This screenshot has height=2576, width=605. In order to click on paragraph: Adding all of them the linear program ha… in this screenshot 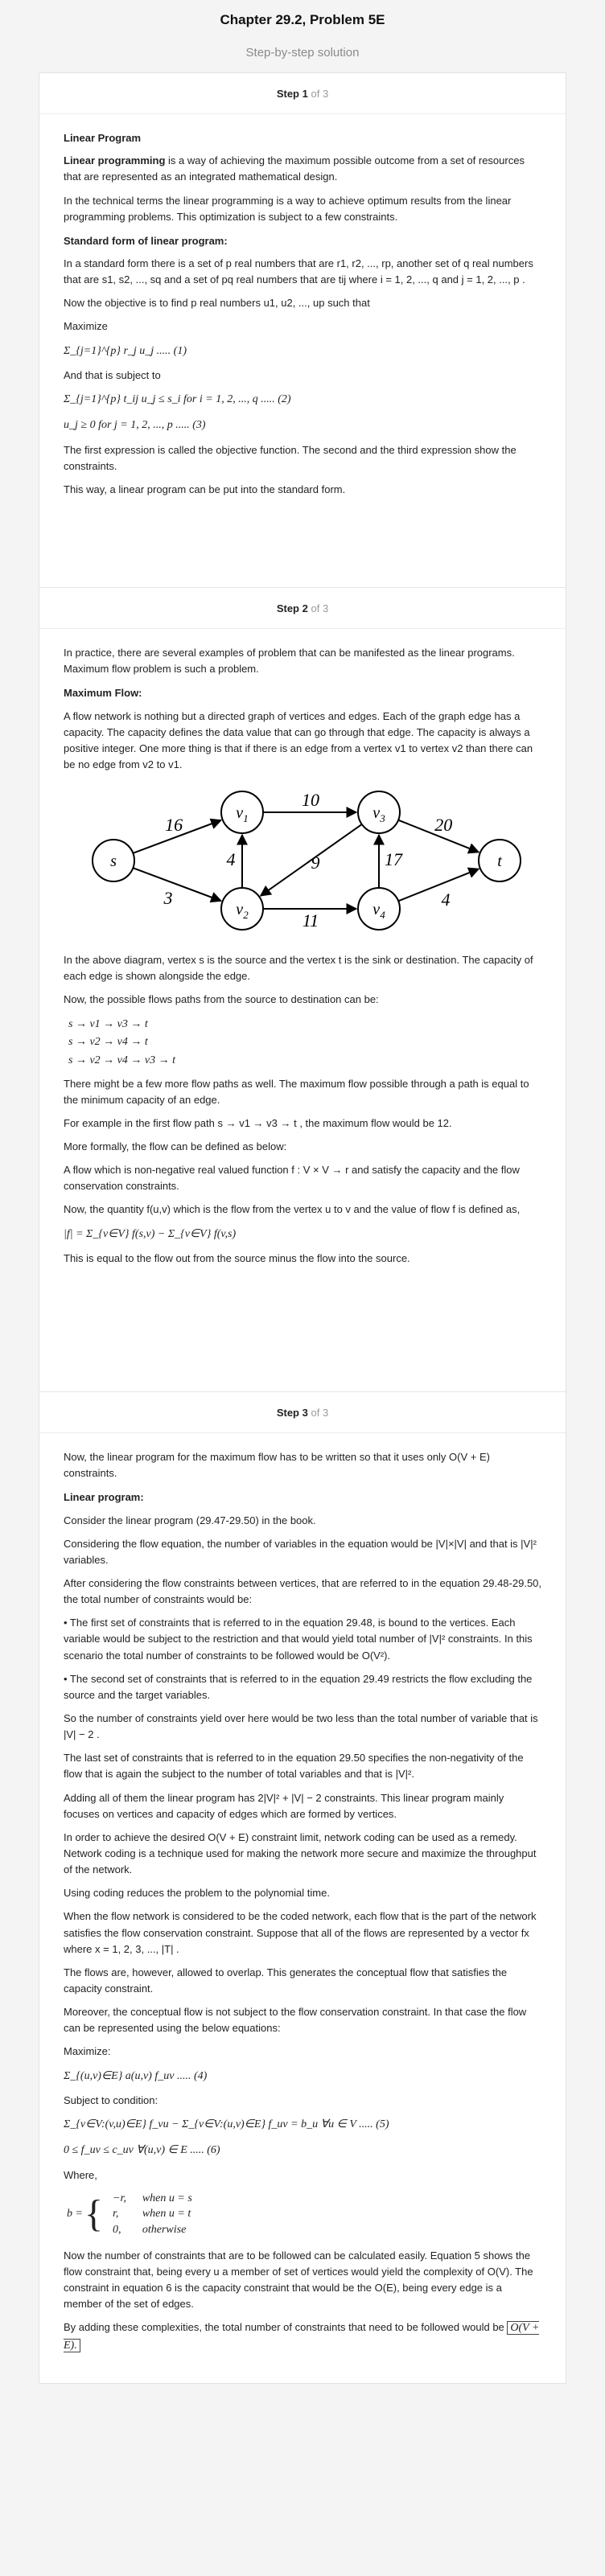, I will do `click(284, 1805)`.